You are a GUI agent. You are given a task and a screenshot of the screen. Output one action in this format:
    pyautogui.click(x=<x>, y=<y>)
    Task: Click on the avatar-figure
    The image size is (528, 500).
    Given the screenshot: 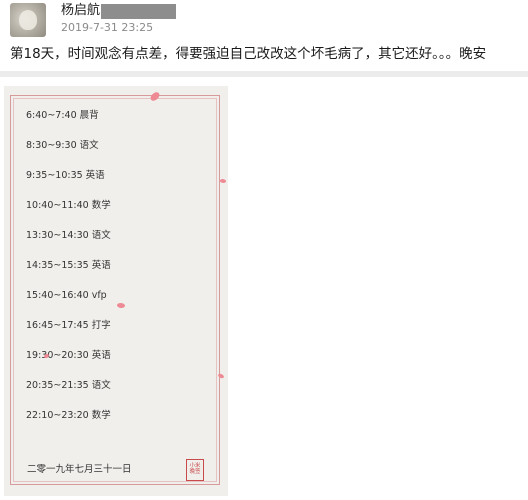 What is the action you would take?
    pyautogui.click(x=28, y=20)
    